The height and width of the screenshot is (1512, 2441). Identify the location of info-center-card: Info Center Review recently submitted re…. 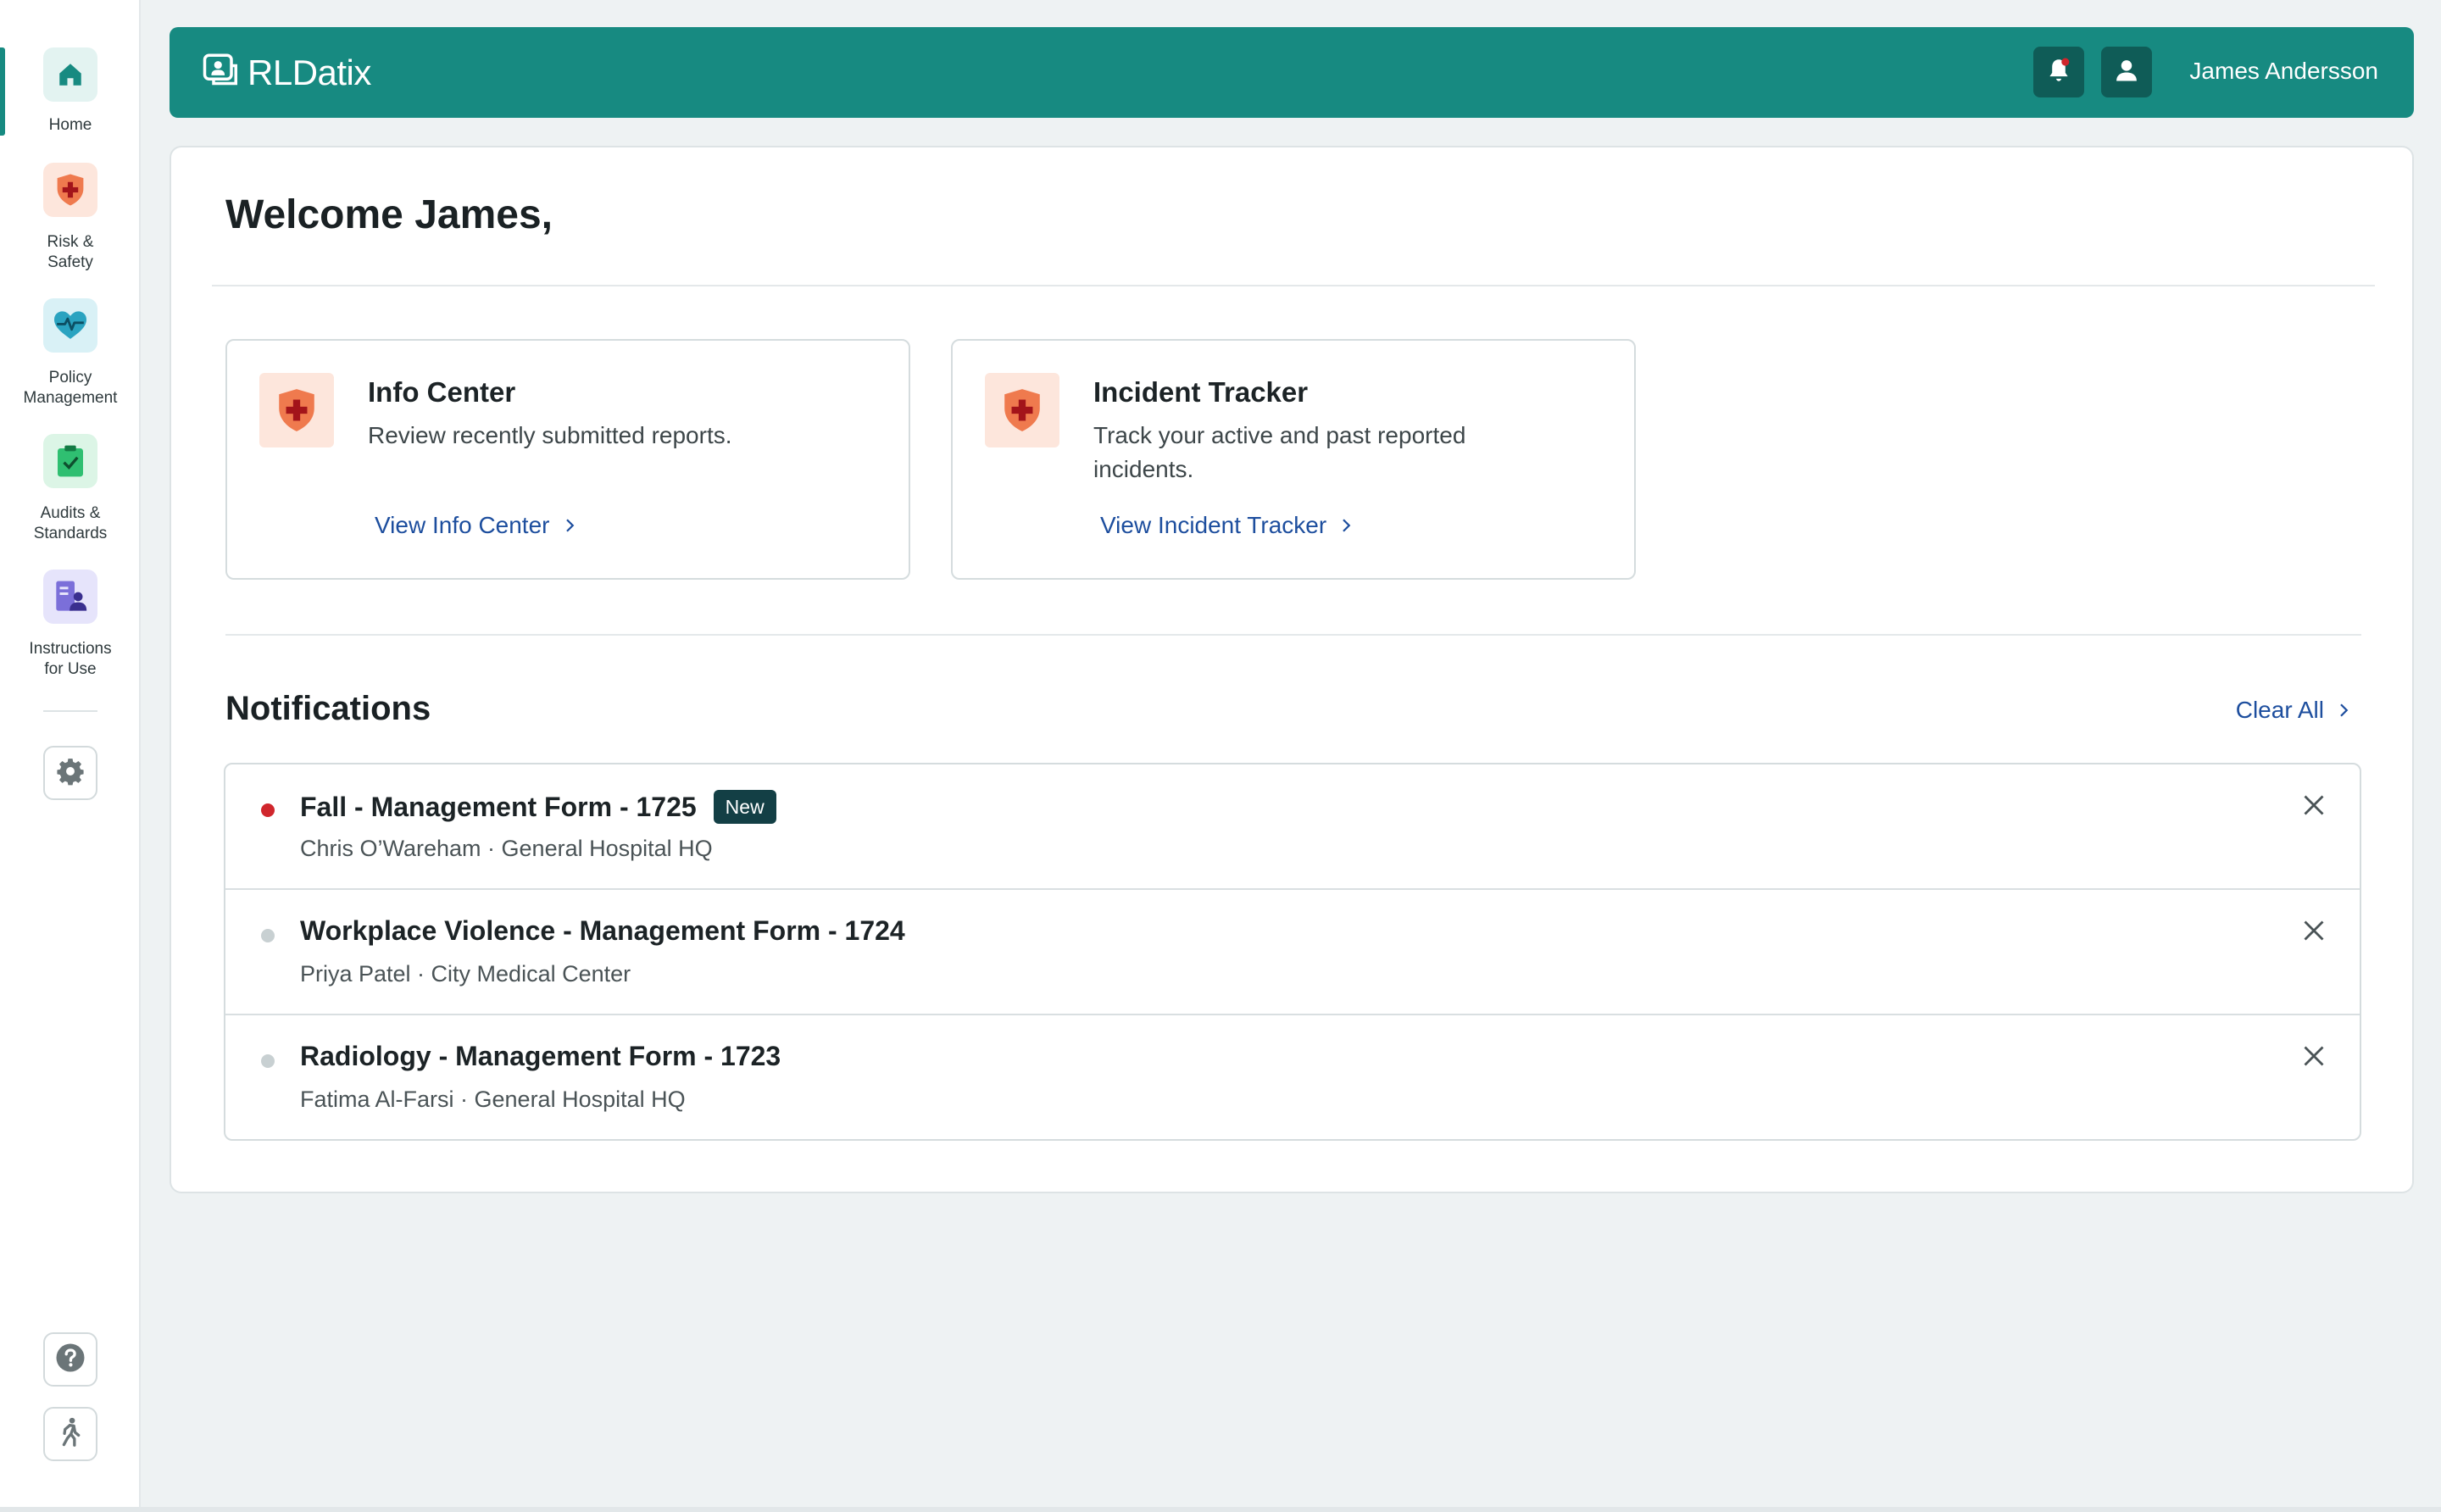
(567, 460).